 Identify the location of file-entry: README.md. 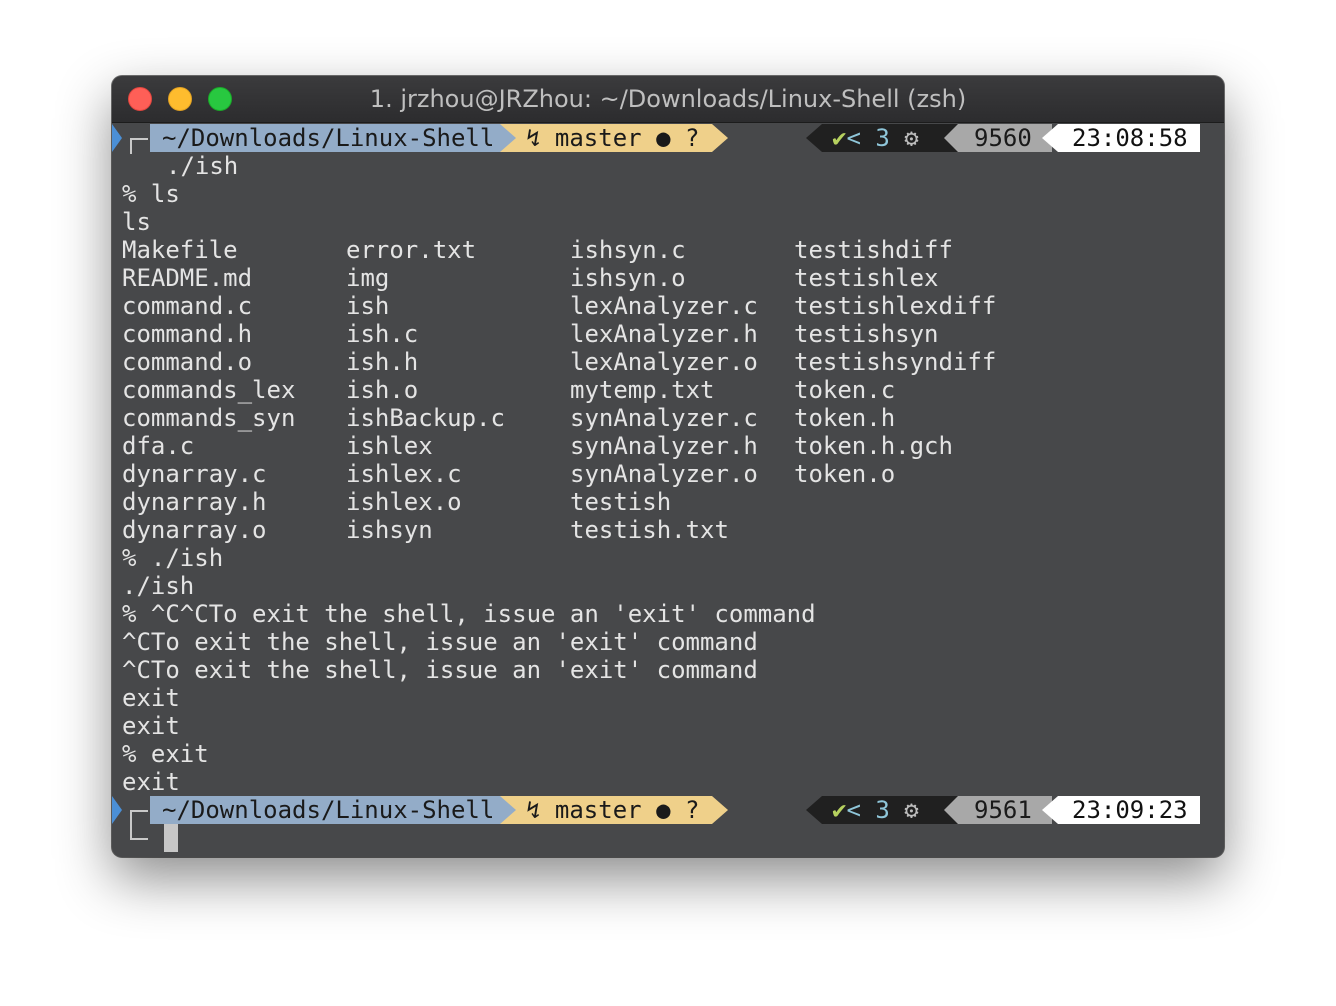
(187, 278).